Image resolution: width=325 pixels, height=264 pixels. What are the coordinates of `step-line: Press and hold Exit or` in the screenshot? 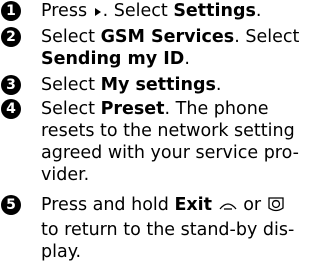 It's located at (183, 206).